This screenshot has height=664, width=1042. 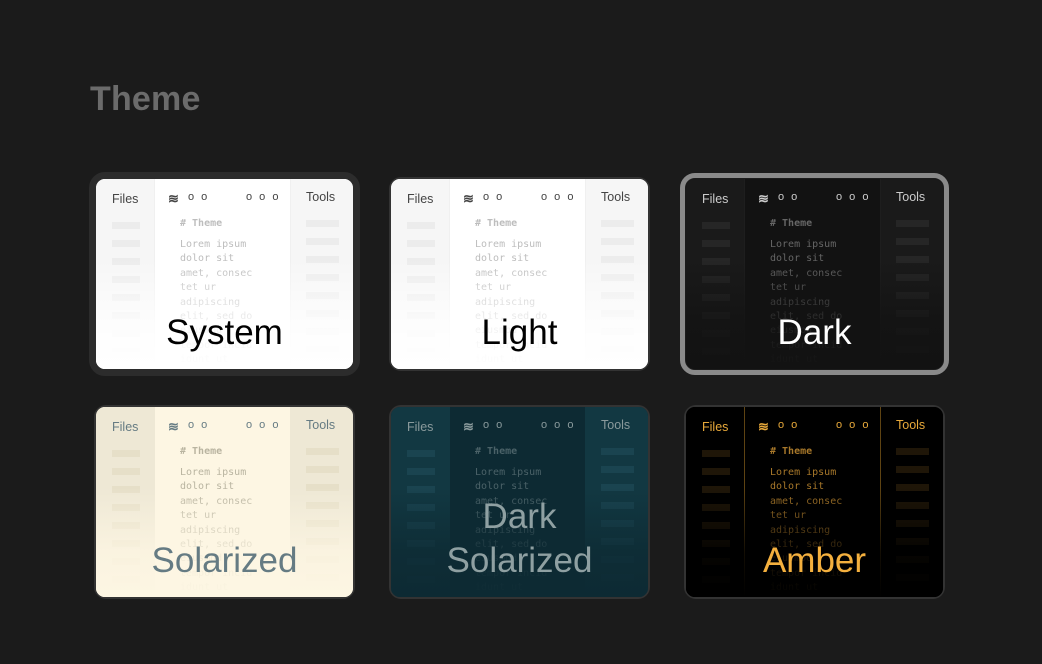 What do you see at coordinates (814, 332) in the screenshot?
I see `theme-name: Dark` at bounding box center [814, 332].